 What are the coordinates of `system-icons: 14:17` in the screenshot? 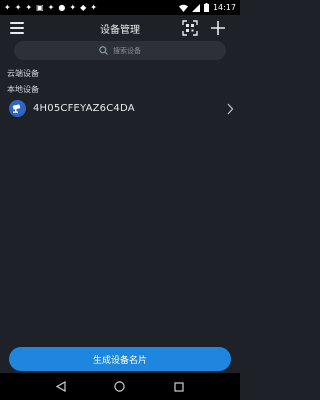 It's located at (207, 7).